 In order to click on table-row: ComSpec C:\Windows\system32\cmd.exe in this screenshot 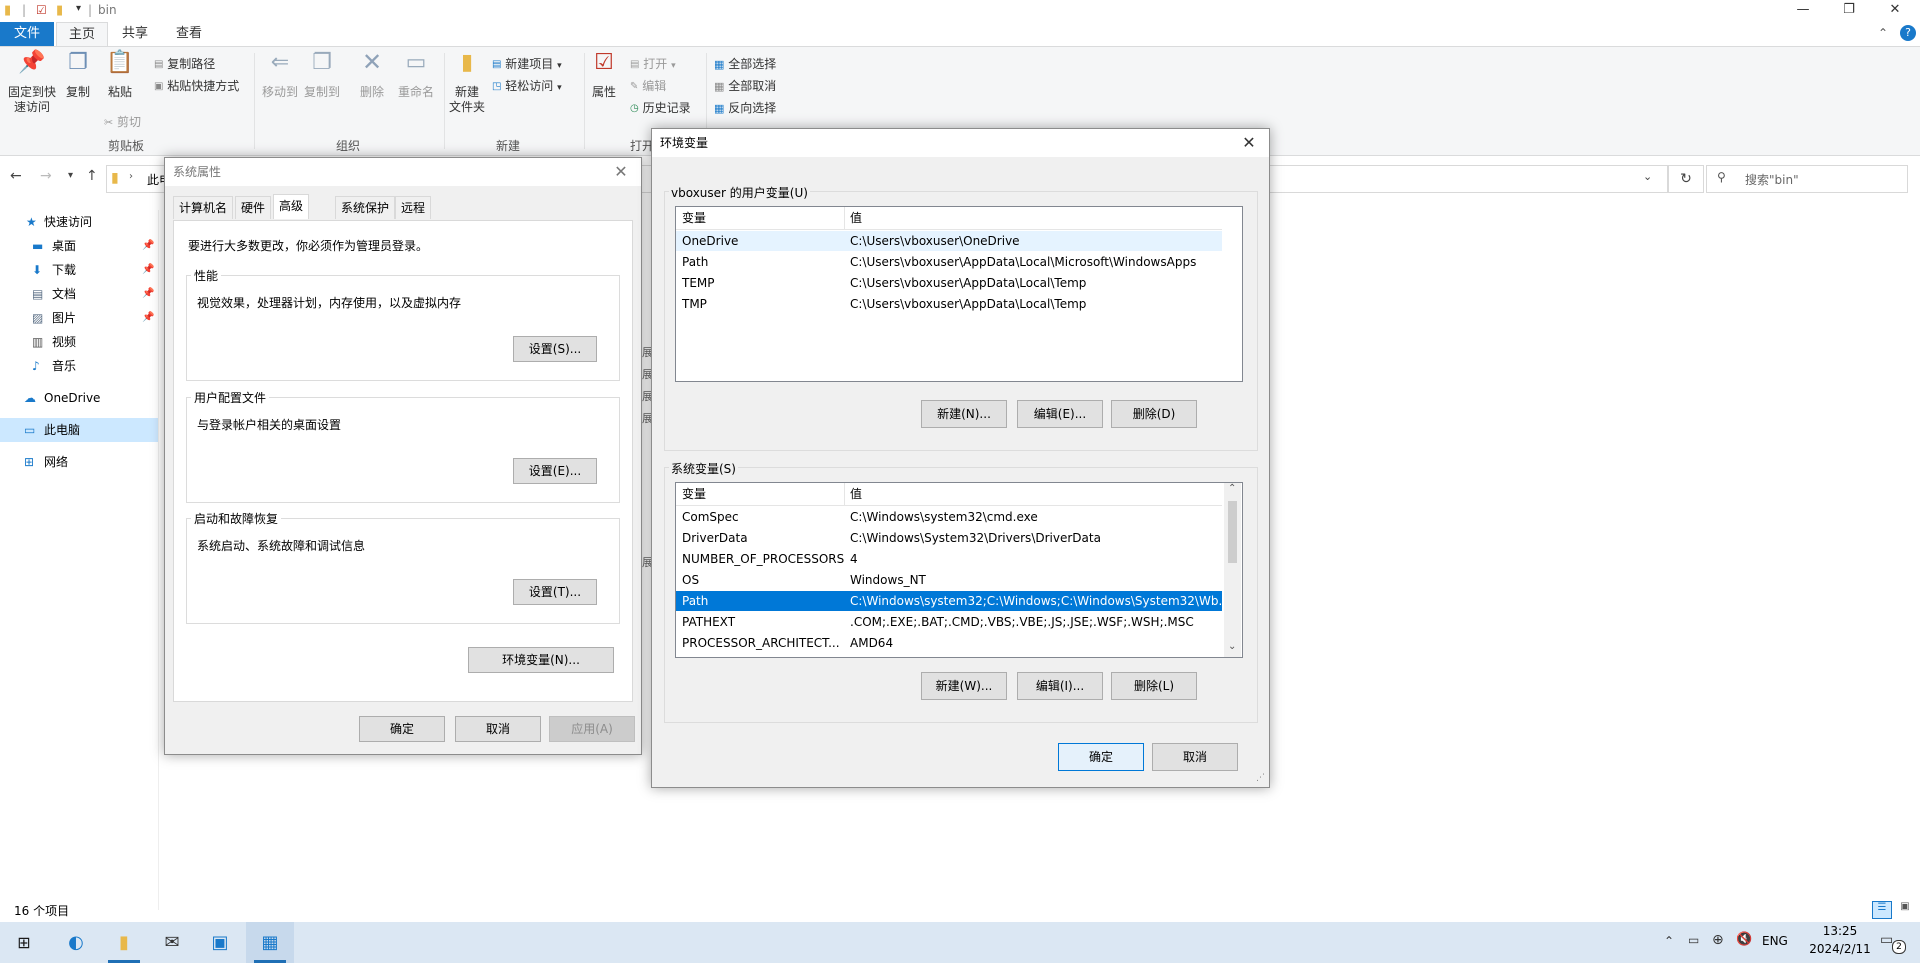, I will do `click(949, 517)`.